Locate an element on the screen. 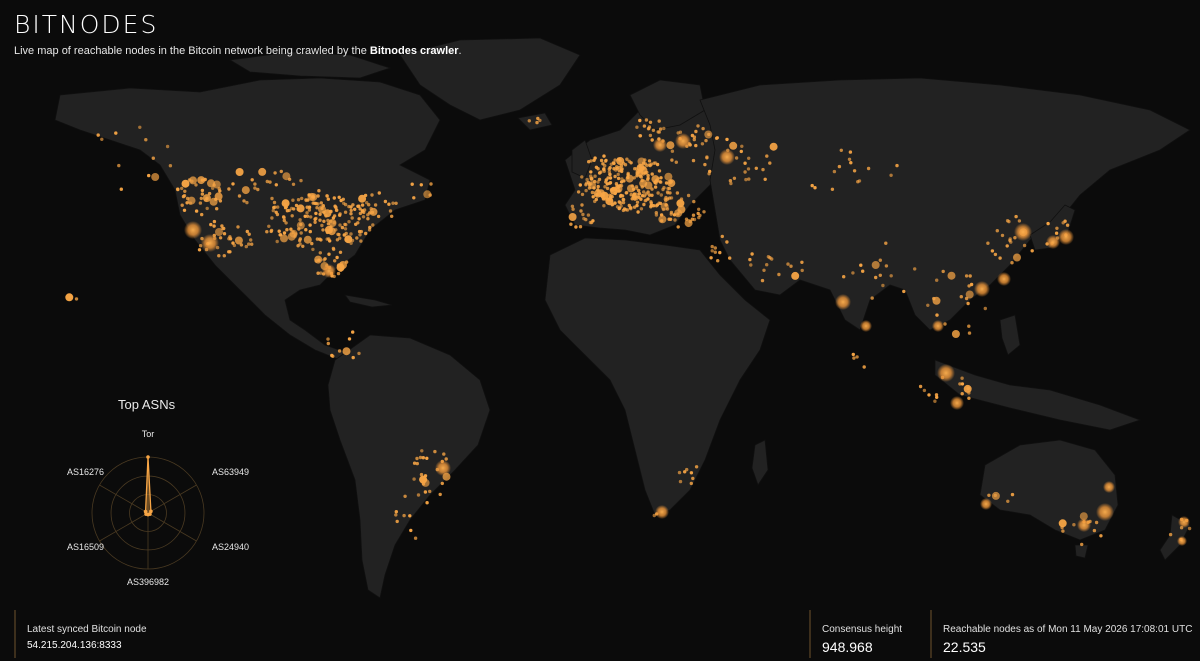 This screenshot has width=1200, height=661. radar-axis is located at coordinates (124, 499).